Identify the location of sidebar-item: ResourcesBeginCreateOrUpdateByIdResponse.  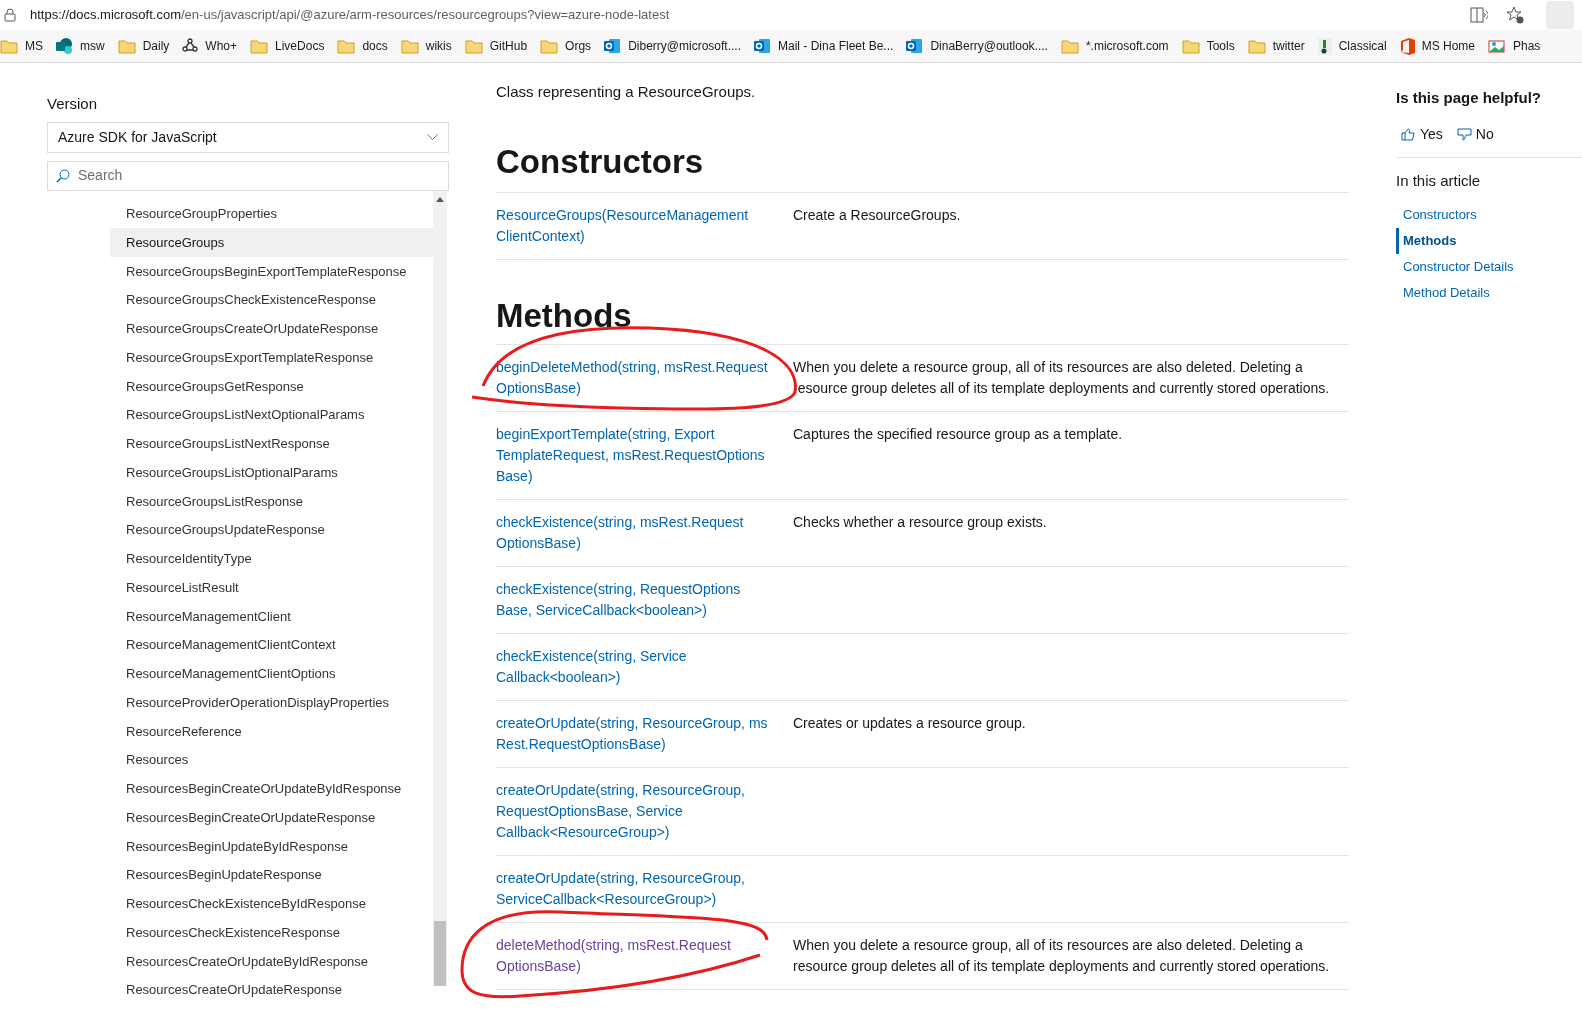
(271, 789).